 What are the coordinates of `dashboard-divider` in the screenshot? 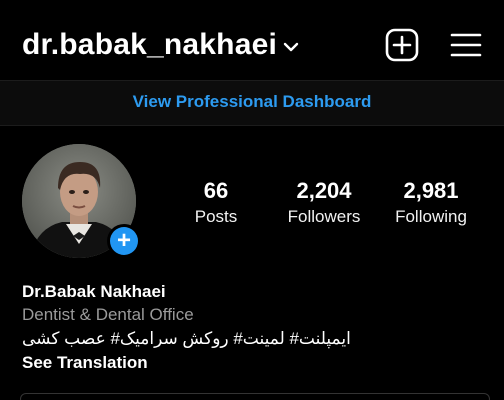 It's located at (252, 125).